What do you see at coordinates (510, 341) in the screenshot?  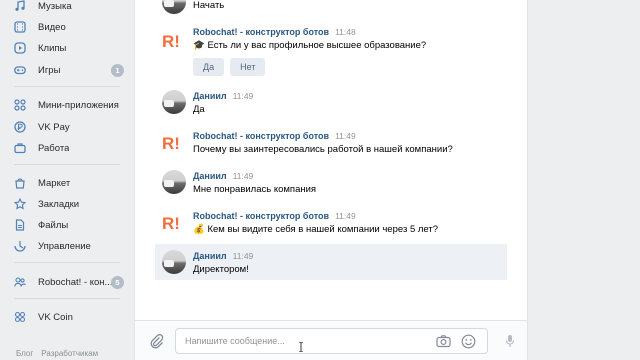 I see `voice-message-icon` at bounding box center [510, 341].